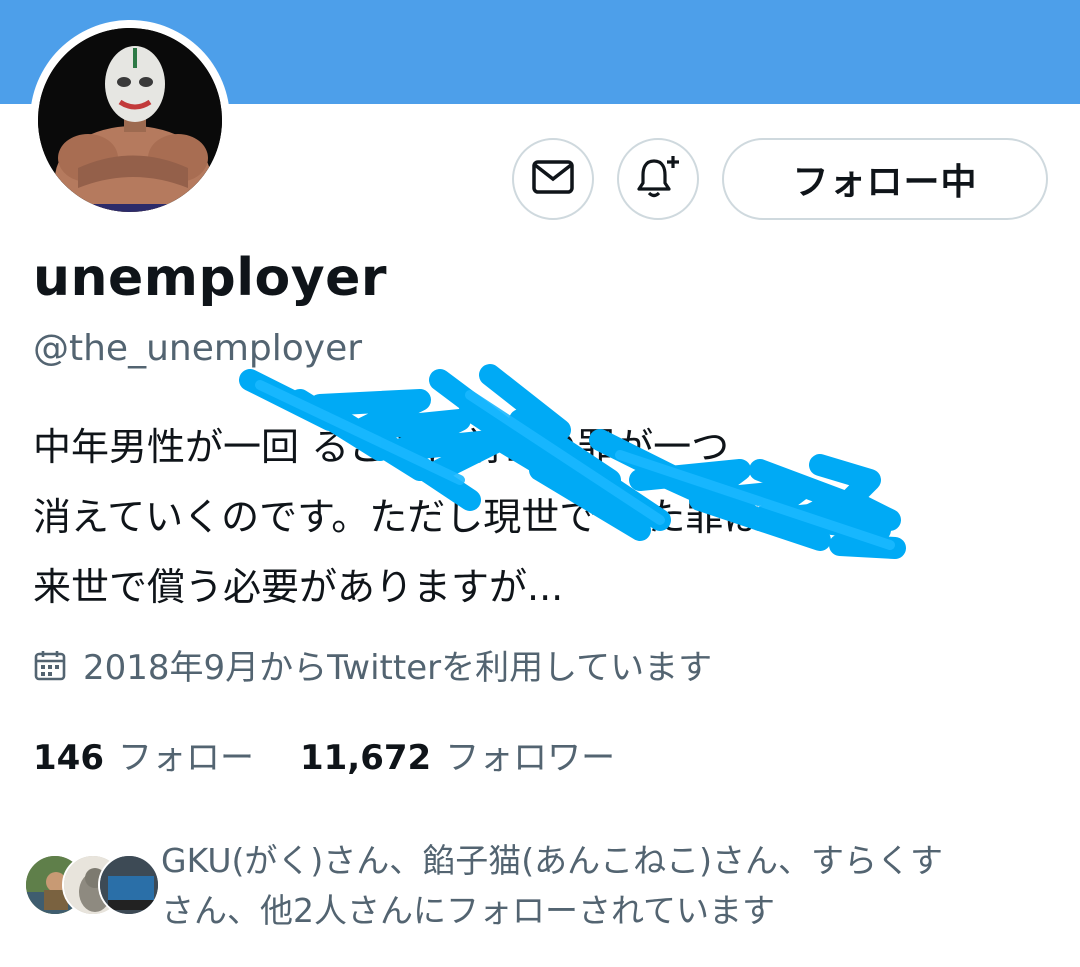 The image size is (1080, 967). I want to click on following-link: 146 フォロー, so click(143, 754).